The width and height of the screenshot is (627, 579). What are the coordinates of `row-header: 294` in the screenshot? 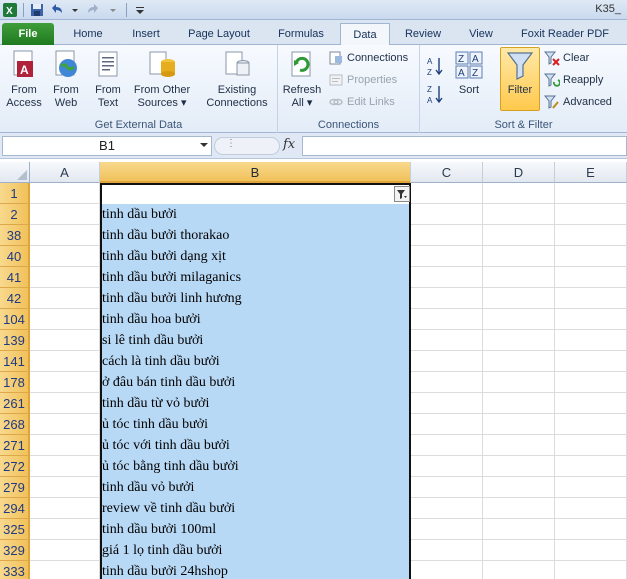 It's located at (15, 508).